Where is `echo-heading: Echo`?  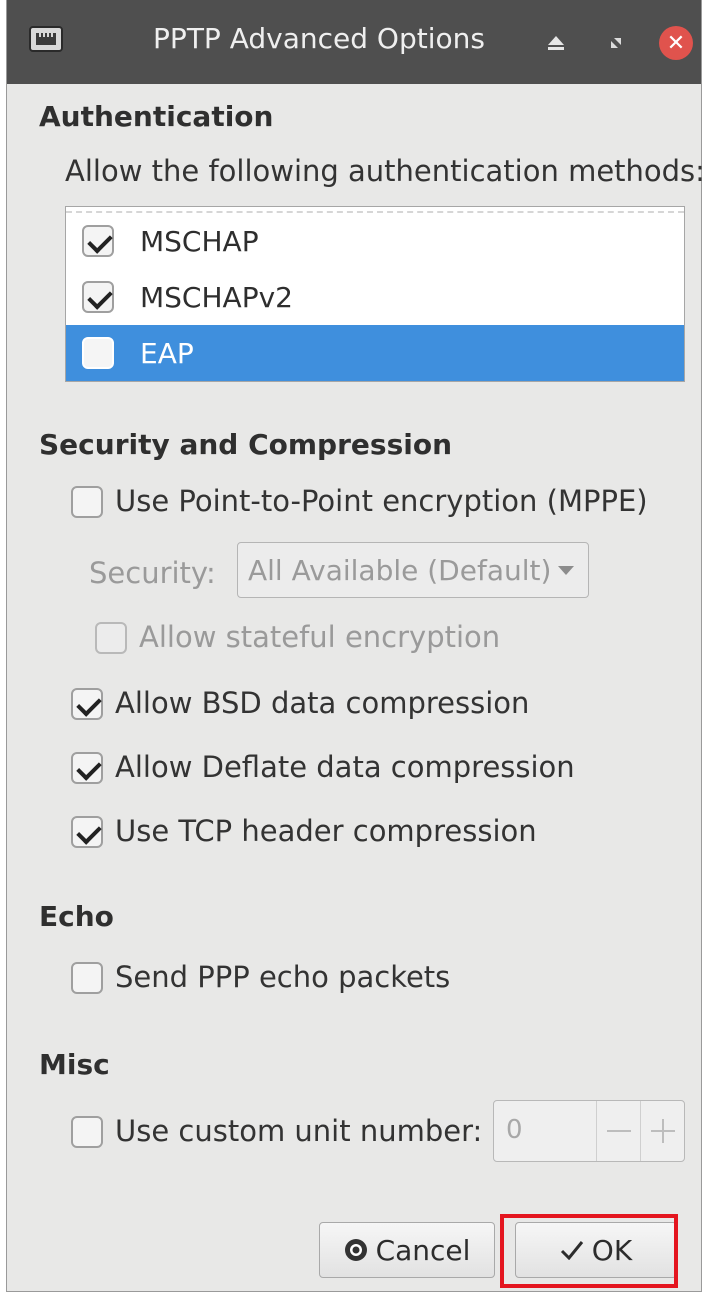
echo-heading: Echo is located at coordinates (76, 916).